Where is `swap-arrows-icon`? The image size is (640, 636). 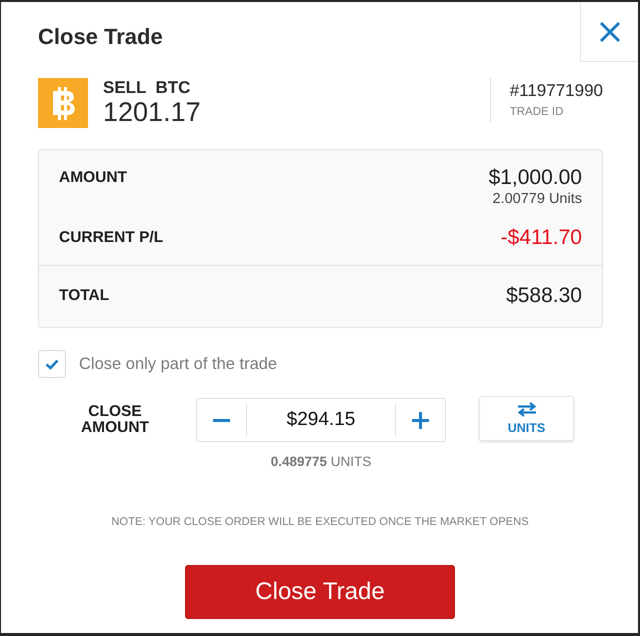
swap-arrows-icon is located at coordinates (526, 409).